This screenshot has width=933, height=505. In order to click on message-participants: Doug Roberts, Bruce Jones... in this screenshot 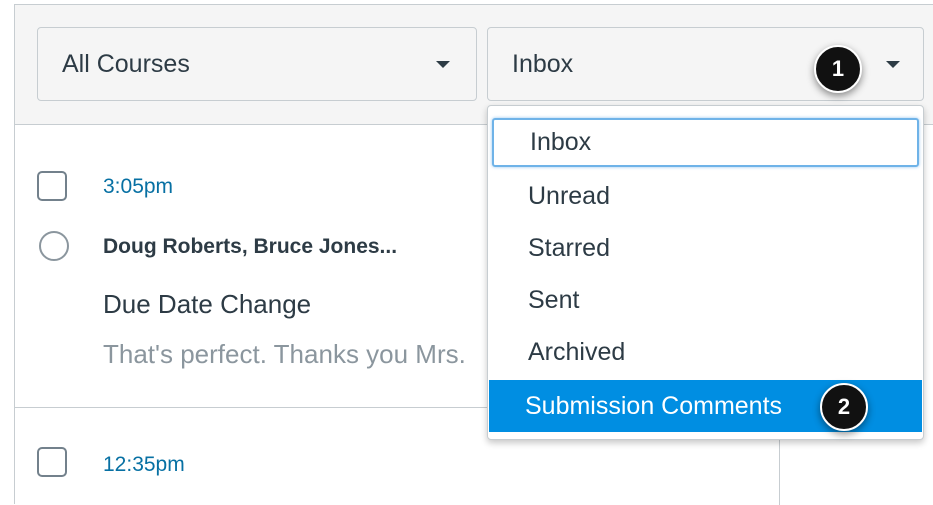, I will do `click(250, 246)`.